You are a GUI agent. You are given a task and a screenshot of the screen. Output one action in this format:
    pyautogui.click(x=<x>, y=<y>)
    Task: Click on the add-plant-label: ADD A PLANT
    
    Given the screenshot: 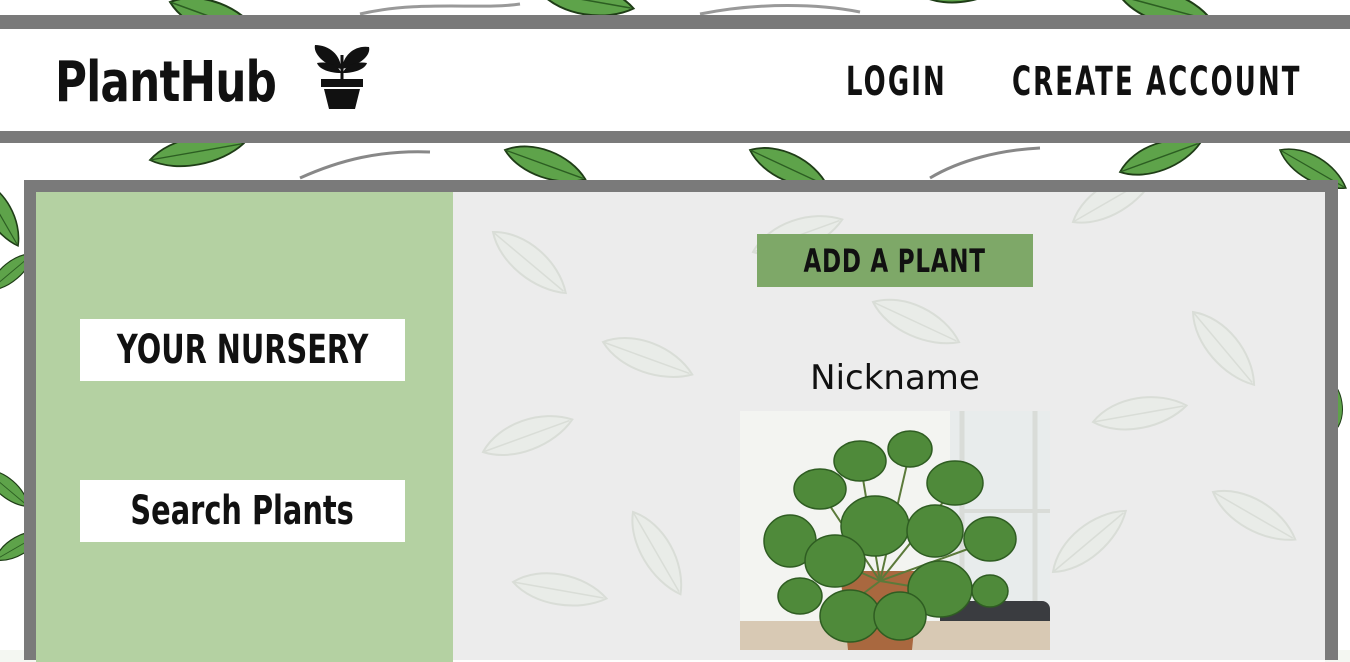 What is the action you would take?
    pyautogui.click(x=895, y=260)
    